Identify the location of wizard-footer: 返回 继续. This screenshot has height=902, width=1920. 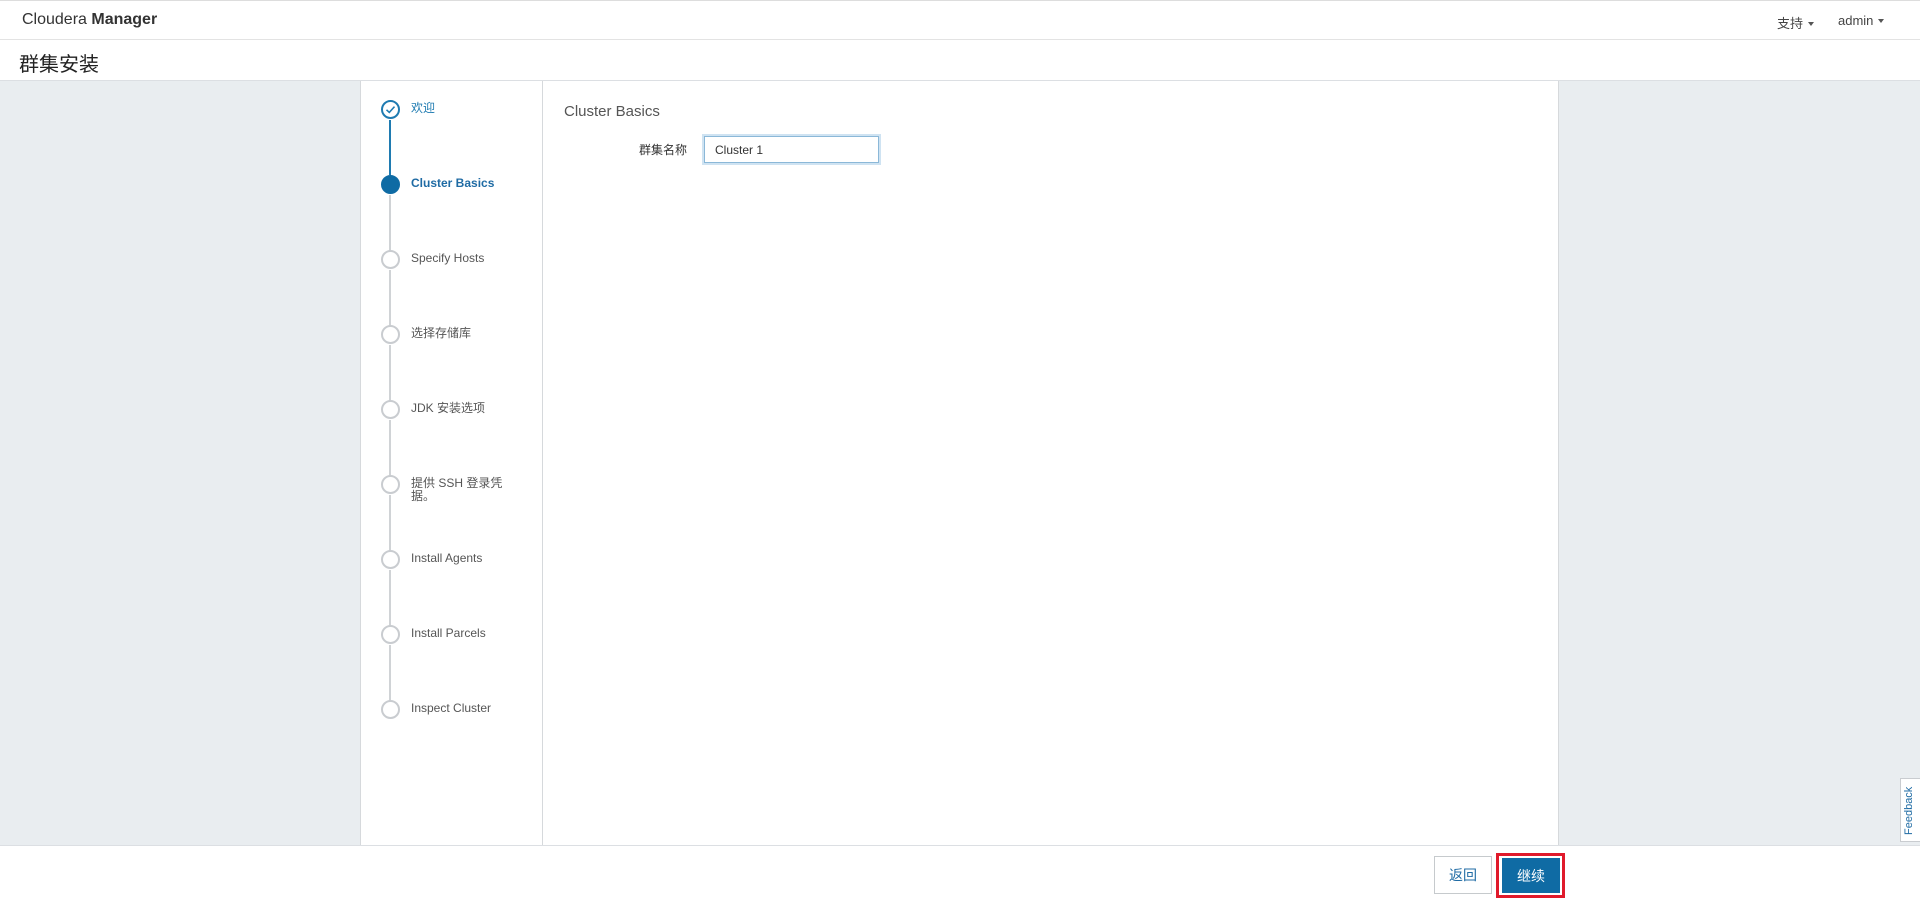
(960, 873).